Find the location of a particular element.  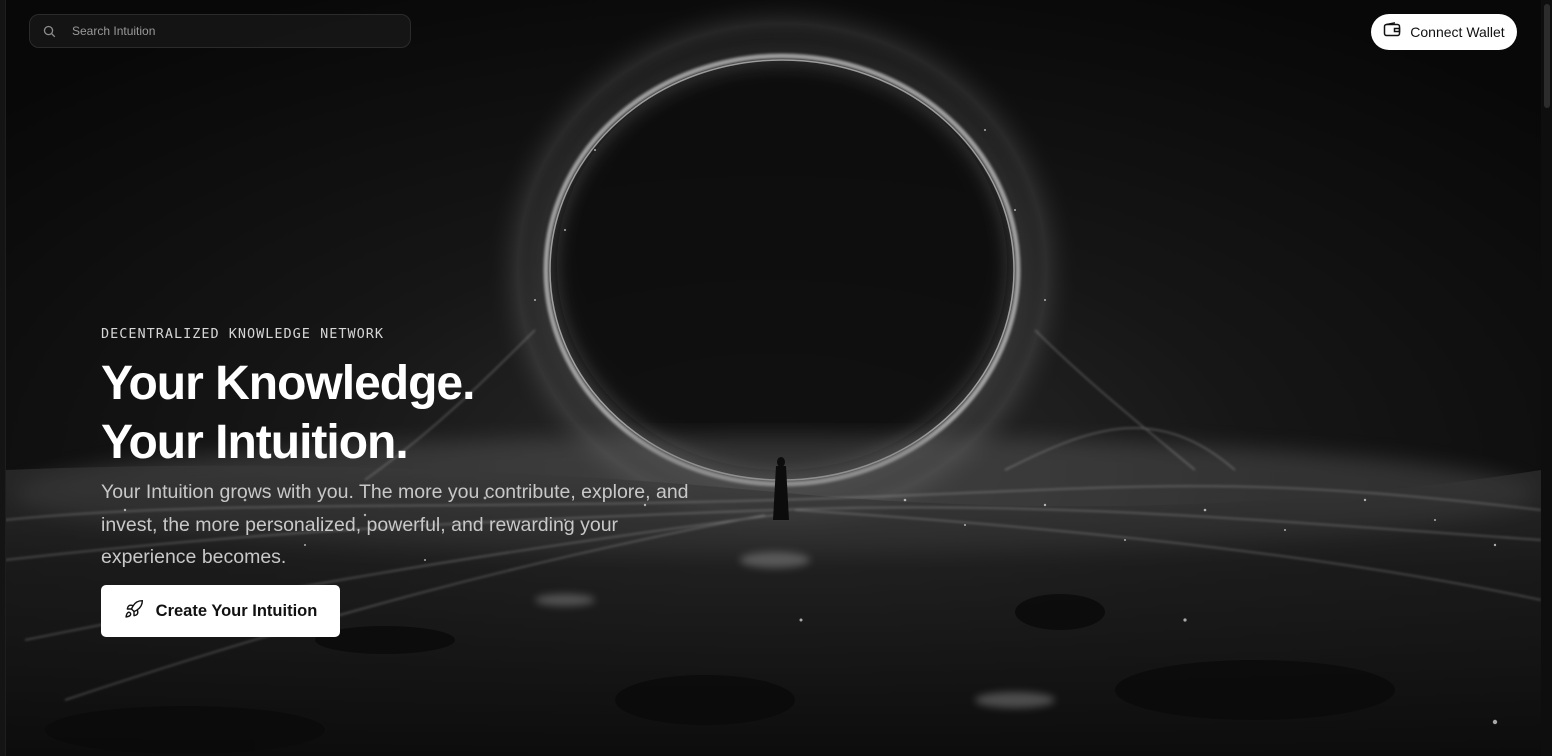

page-scrollbar is located at coordinates (1546, 378).